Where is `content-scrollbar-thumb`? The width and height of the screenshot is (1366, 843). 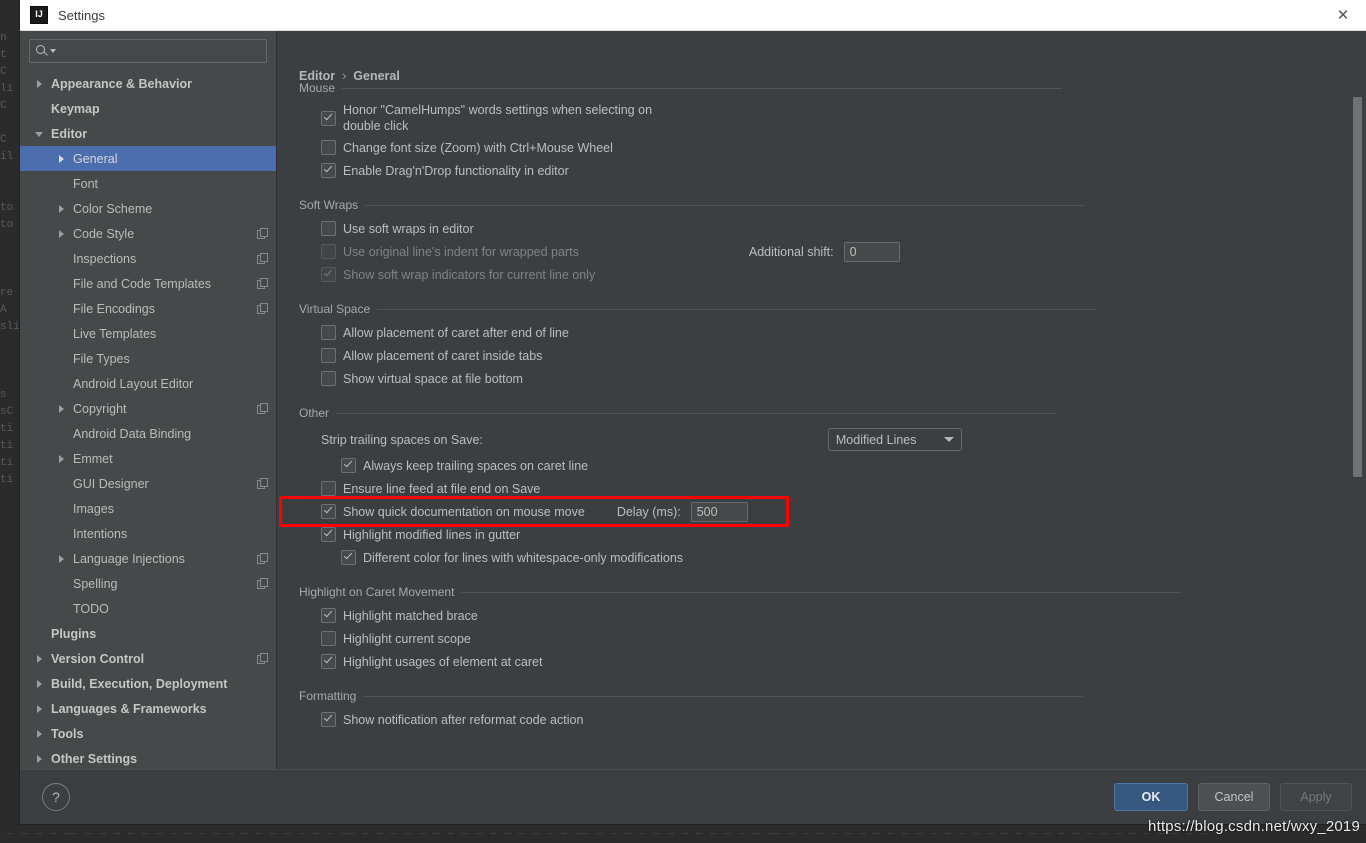 content-scrollbar-thumb is located at coordinates (1357, 287).